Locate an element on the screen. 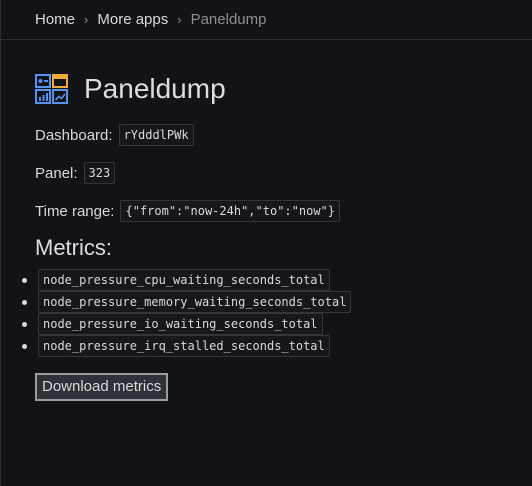 The width and height of the screenshot is (532, 486). list-item: node_pressure_irq_stalled_seconds_total is located at coordinates (277, 346).